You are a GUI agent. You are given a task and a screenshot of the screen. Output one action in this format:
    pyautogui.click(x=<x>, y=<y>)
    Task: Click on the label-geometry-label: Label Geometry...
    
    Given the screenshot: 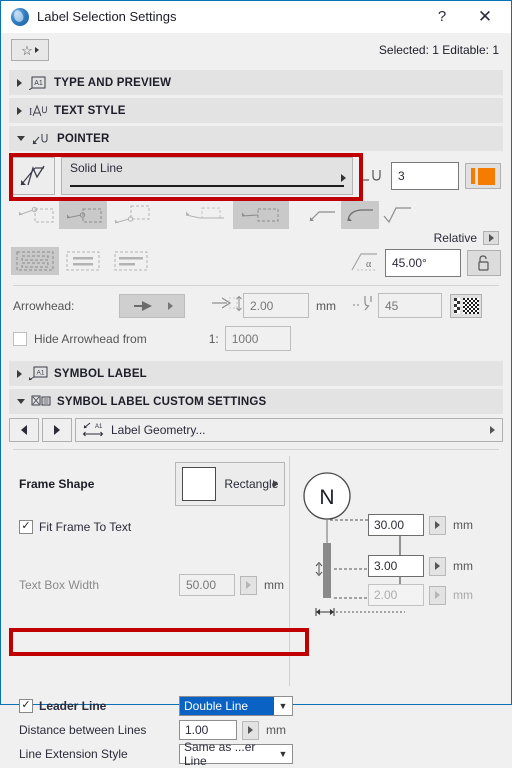 What is the action you would take?
    pyautogui.click(x=158, y=430)
    